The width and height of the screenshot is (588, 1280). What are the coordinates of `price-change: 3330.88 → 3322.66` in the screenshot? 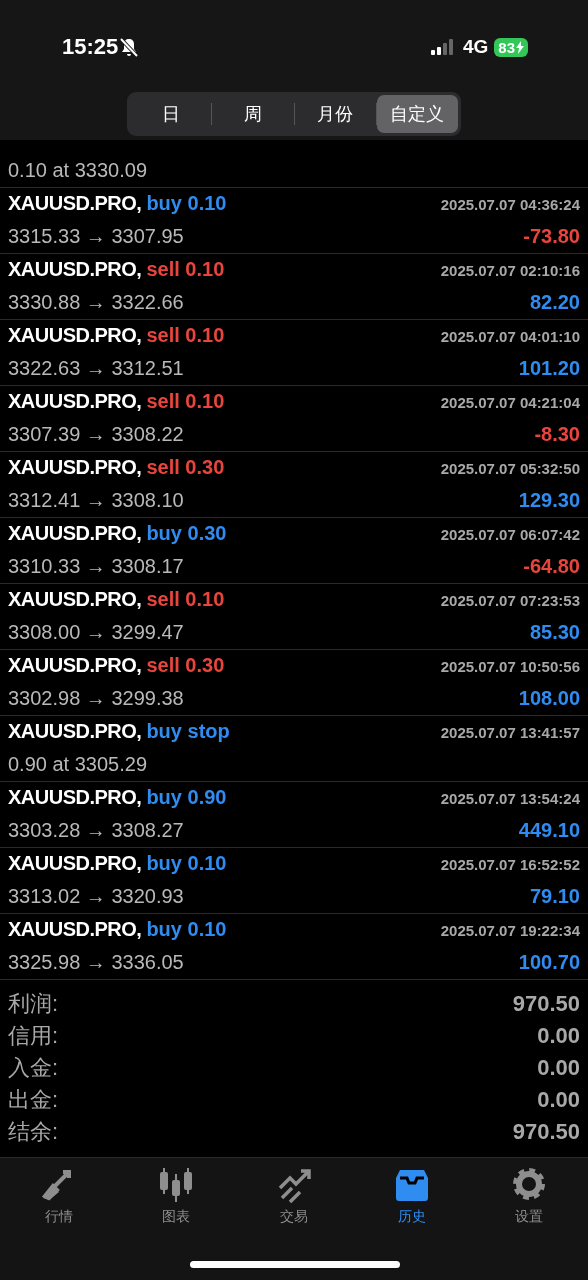 It's located at (96, 302).